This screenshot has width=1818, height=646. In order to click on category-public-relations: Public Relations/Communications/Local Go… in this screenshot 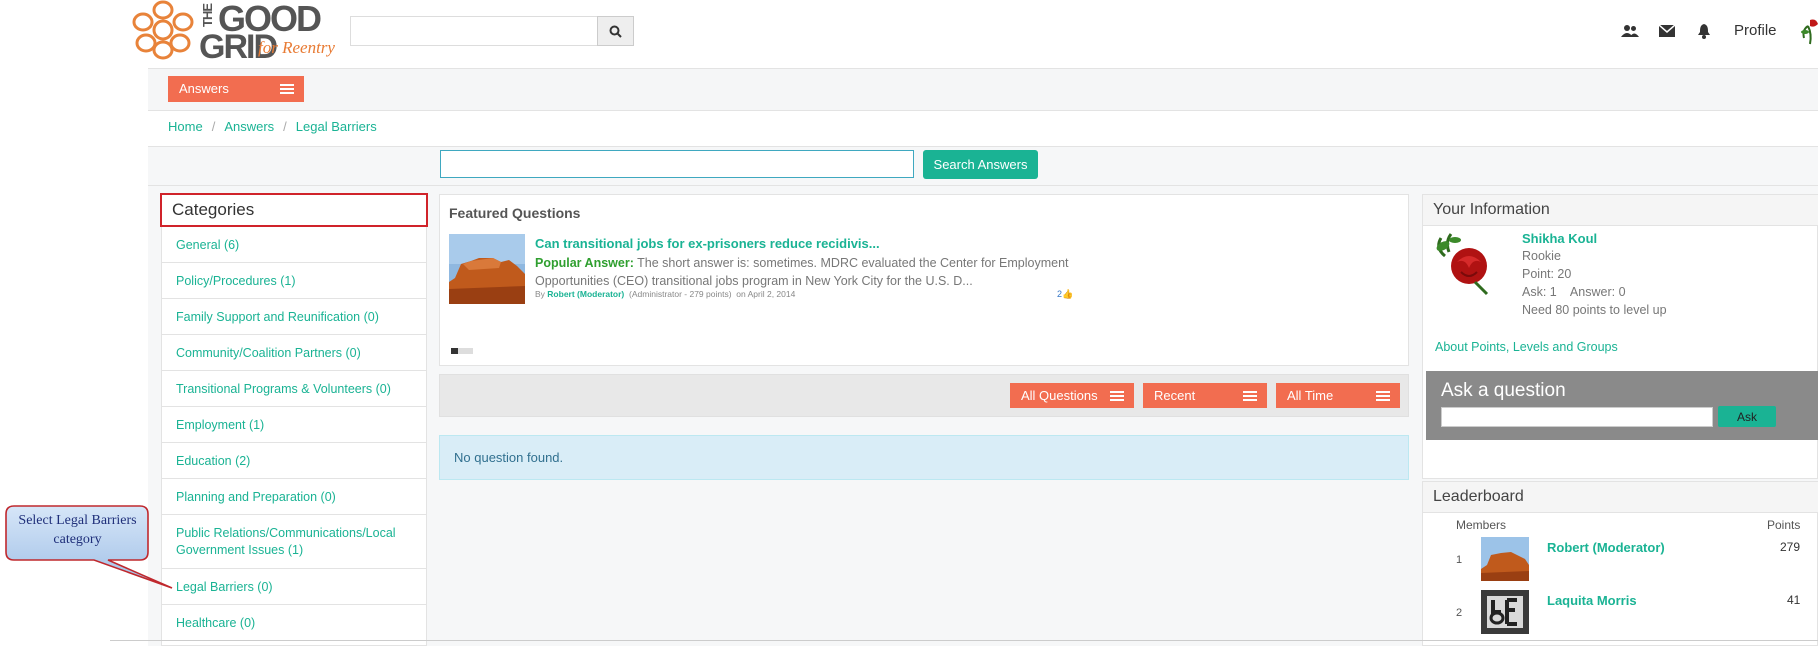, I will do `click(294, 542)`.